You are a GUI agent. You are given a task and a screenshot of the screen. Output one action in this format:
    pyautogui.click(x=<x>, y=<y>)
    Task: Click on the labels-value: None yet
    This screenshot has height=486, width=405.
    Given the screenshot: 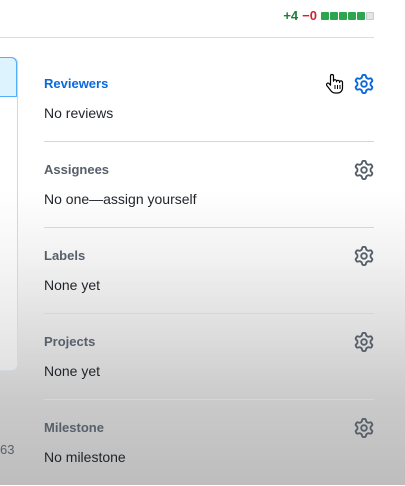 What is the action you would take?
    pyautogui.click(x=72, y=285)
    